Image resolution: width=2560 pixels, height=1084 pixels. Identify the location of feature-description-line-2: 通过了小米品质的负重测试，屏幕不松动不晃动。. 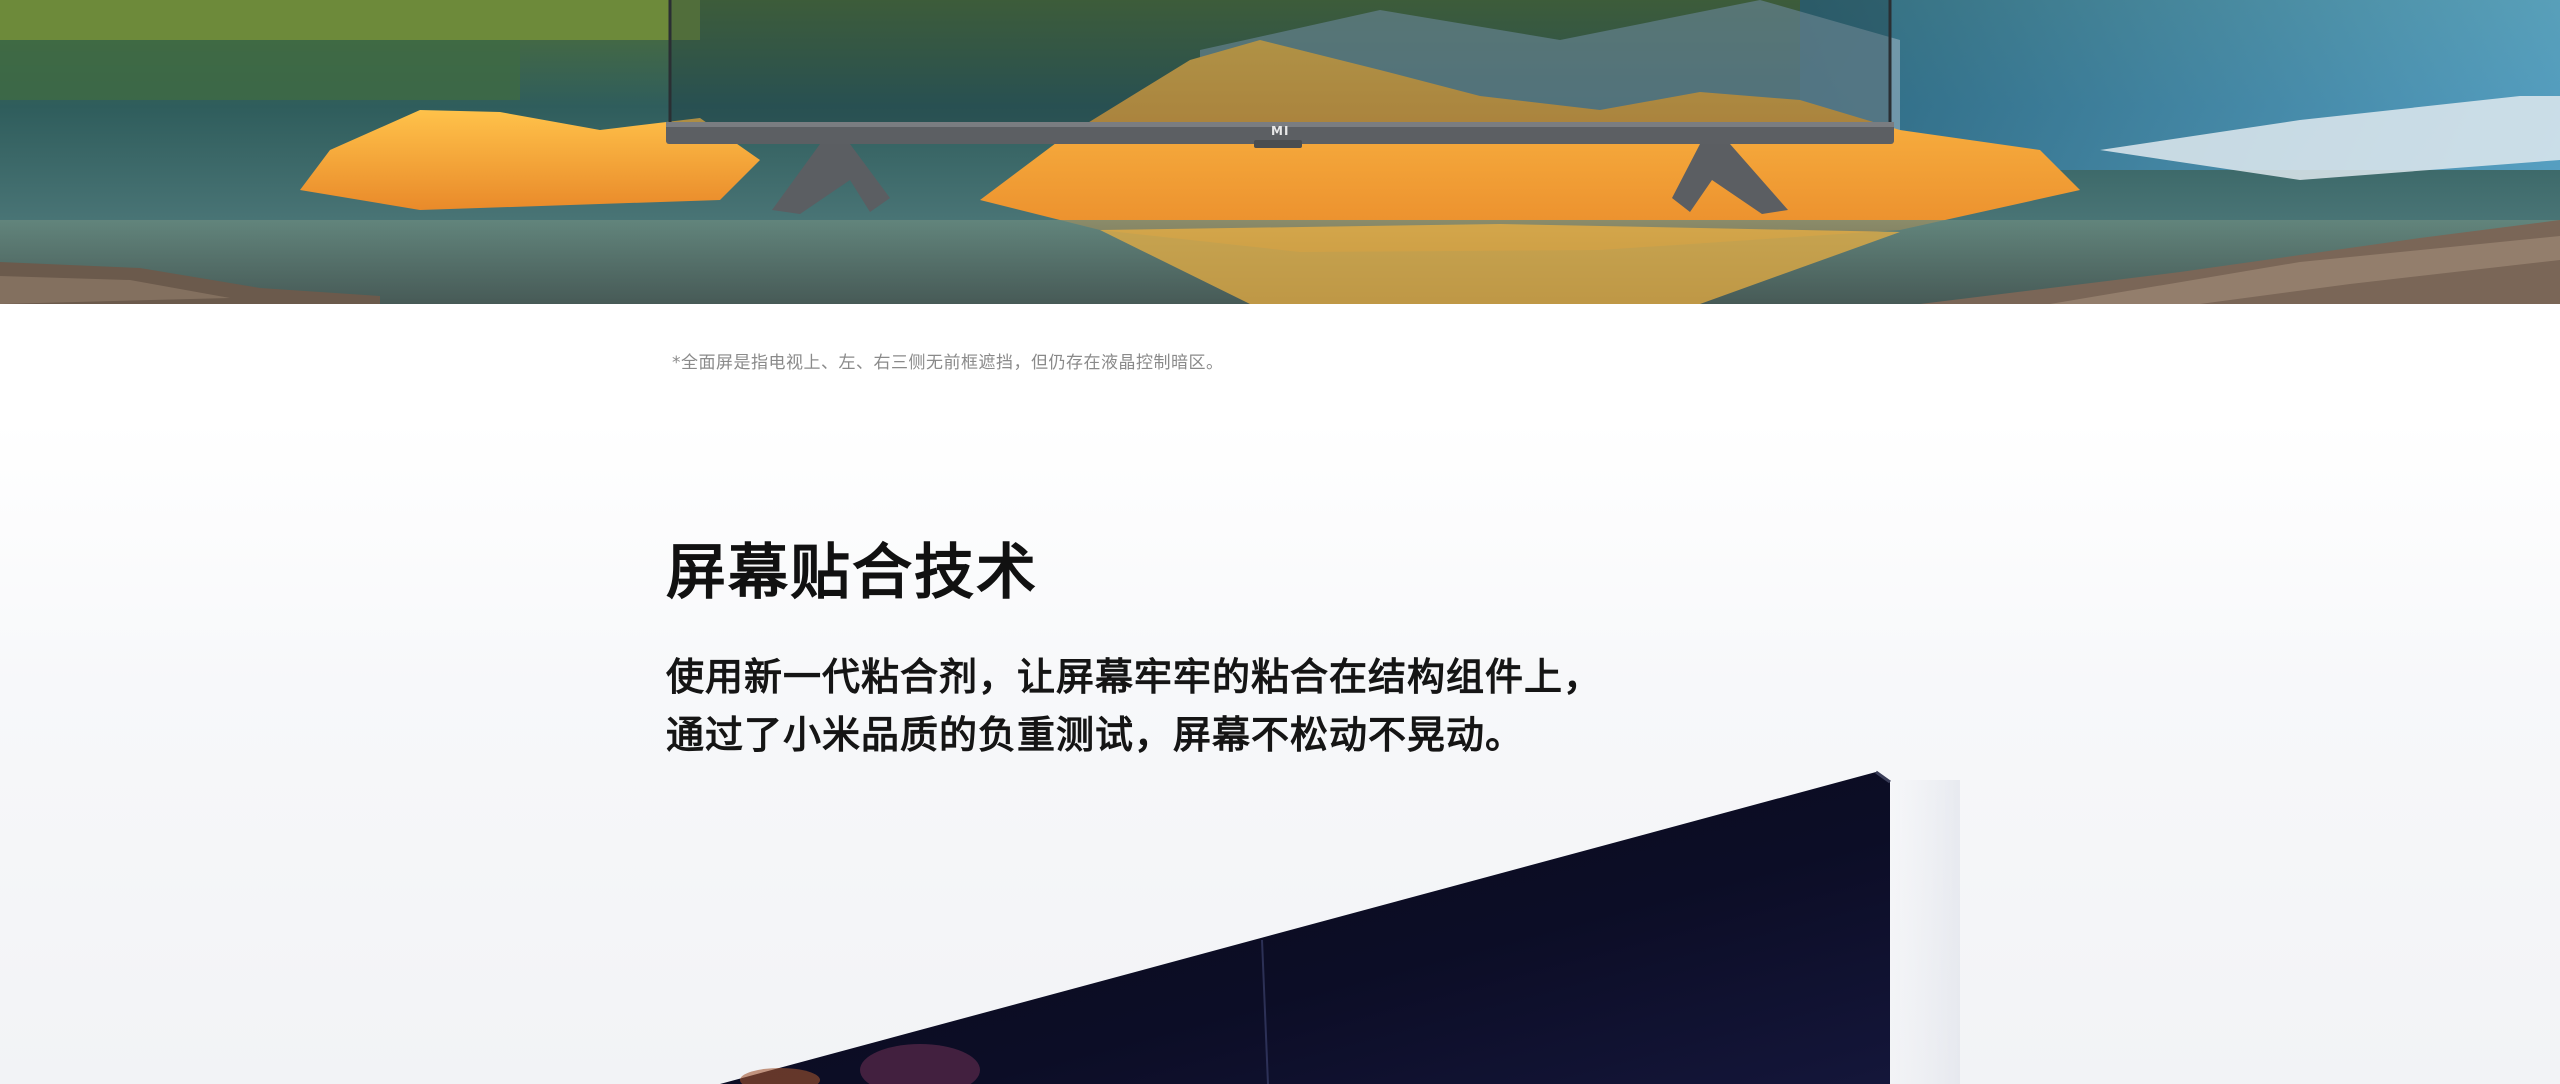
(1095, 735).